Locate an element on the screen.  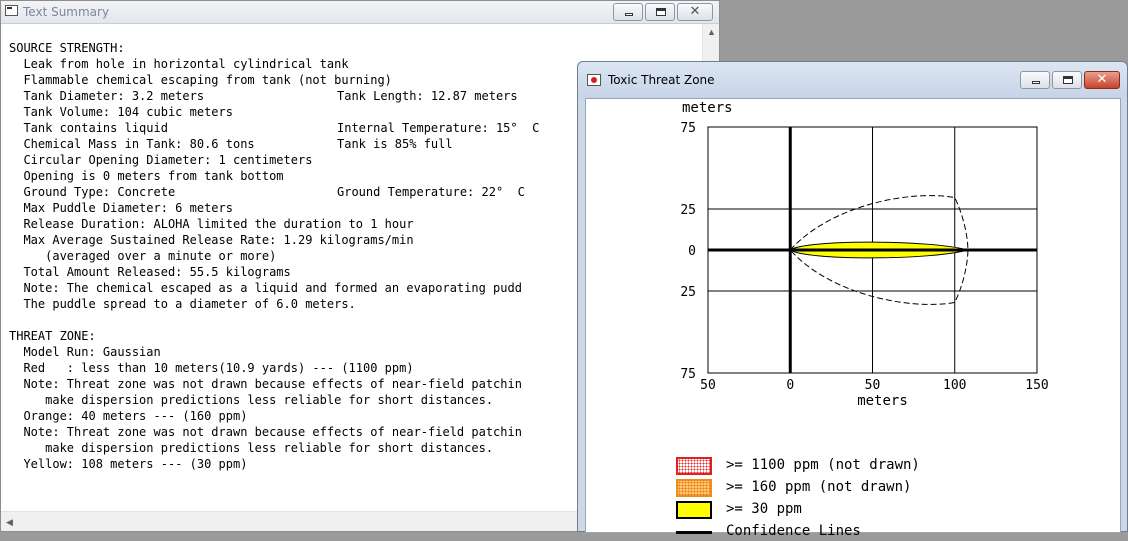
legend-item: >= 1100 ppm (not drawn) is located at coordinates (866, 465).